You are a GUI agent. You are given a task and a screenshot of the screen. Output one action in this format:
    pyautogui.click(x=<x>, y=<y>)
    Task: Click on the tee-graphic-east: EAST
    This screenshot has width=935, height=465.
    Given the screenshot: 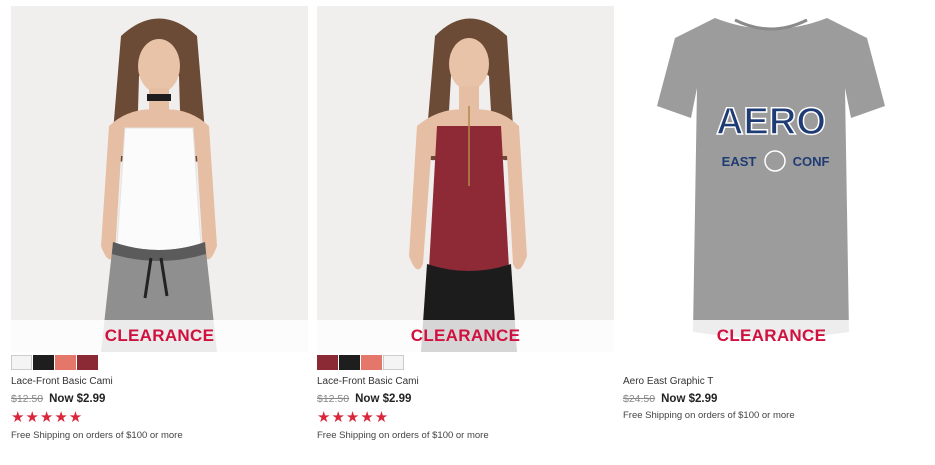 What is the action you would take?
    pyautogui.click(x=739, y=161)
    